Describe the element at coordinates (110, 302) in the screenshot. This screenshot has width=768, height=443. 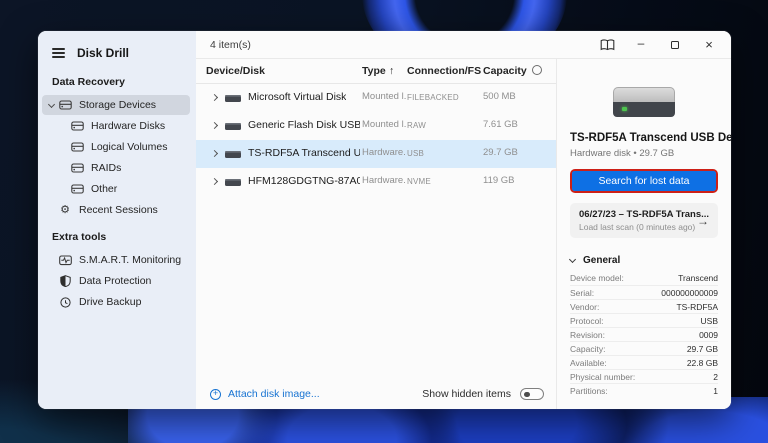
I see `sidebar-item-label: Drive Backup` at that location.